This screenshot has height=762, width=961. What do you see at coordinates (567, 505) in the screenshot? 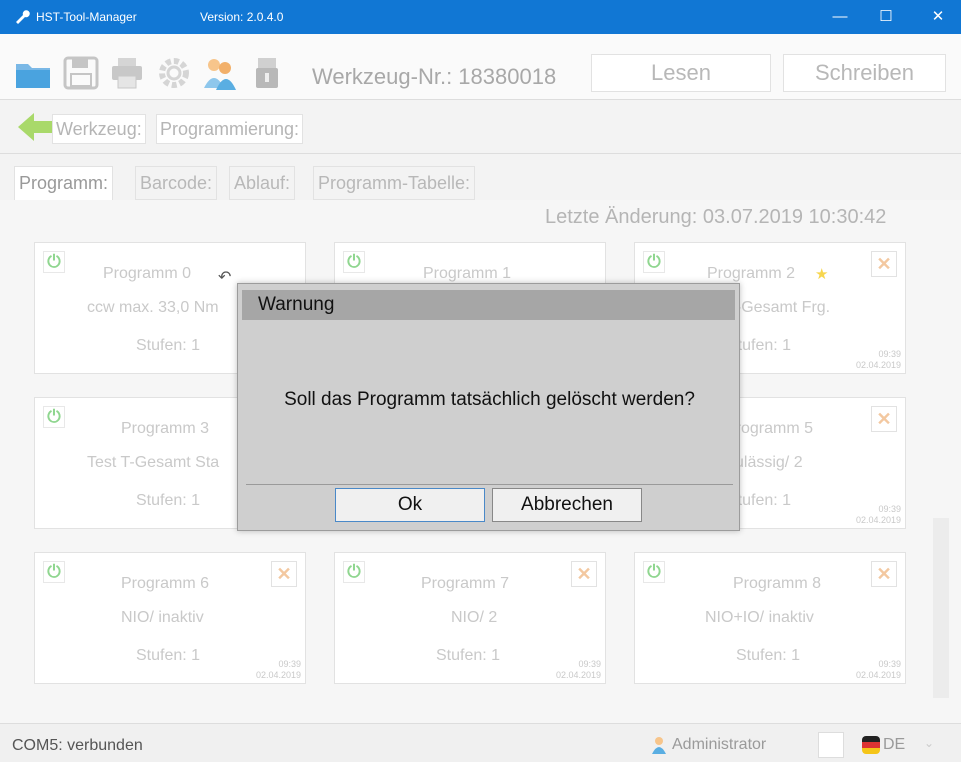
I see `cancel-button: Abbrechen` at bounding box center [567, 505].